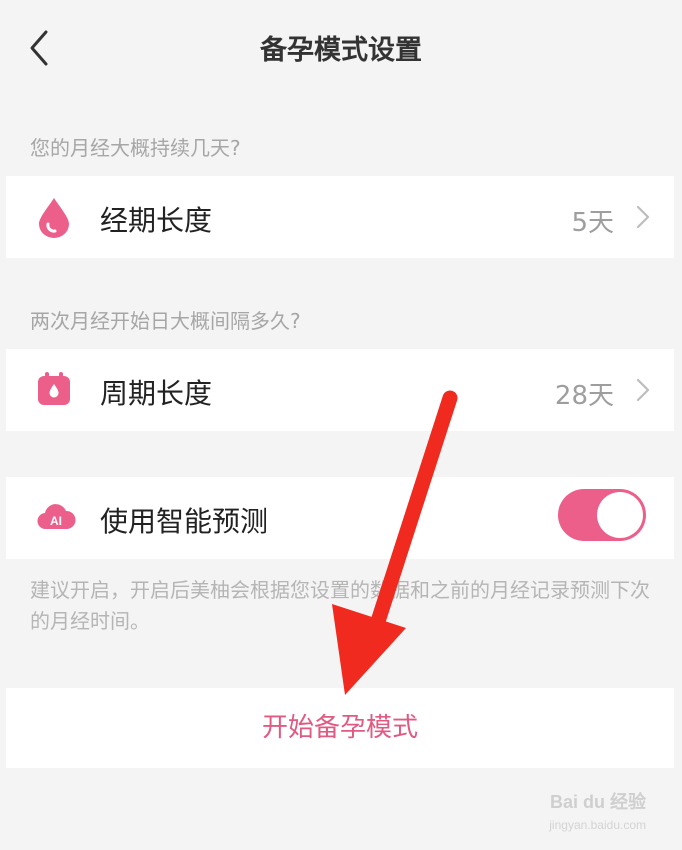 The height and width of the screenshot is (850, 682). I want to click on start-pregnancy-mode-button: 开始备孕模式, so click(340, 728).